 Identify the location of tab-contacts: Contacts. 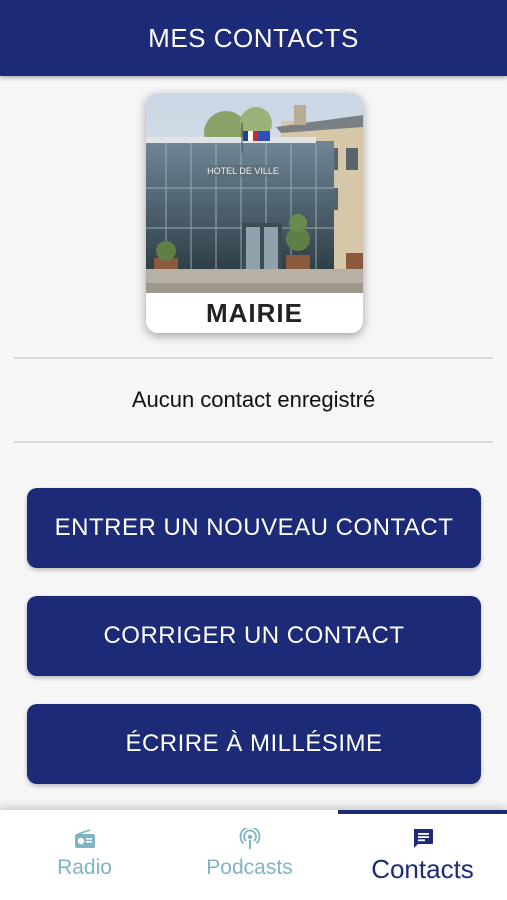
(422, 855).